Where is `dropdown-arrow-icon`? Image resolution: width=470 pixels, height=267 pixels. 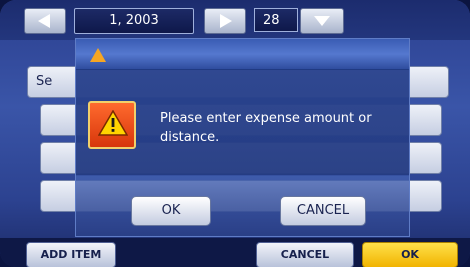
dropdown-arrow-icon is located at coordinates (322, 21).